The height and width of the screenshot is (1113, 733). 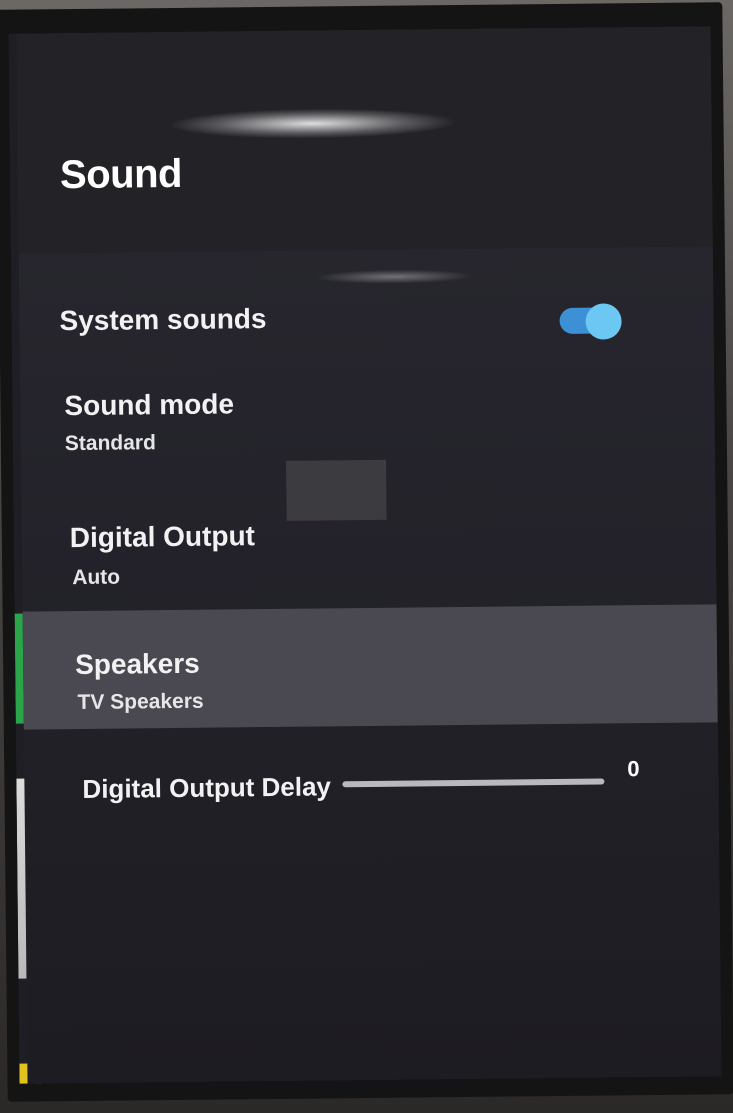 I want to click on page-title: Sound, so click(x=121, y=174).